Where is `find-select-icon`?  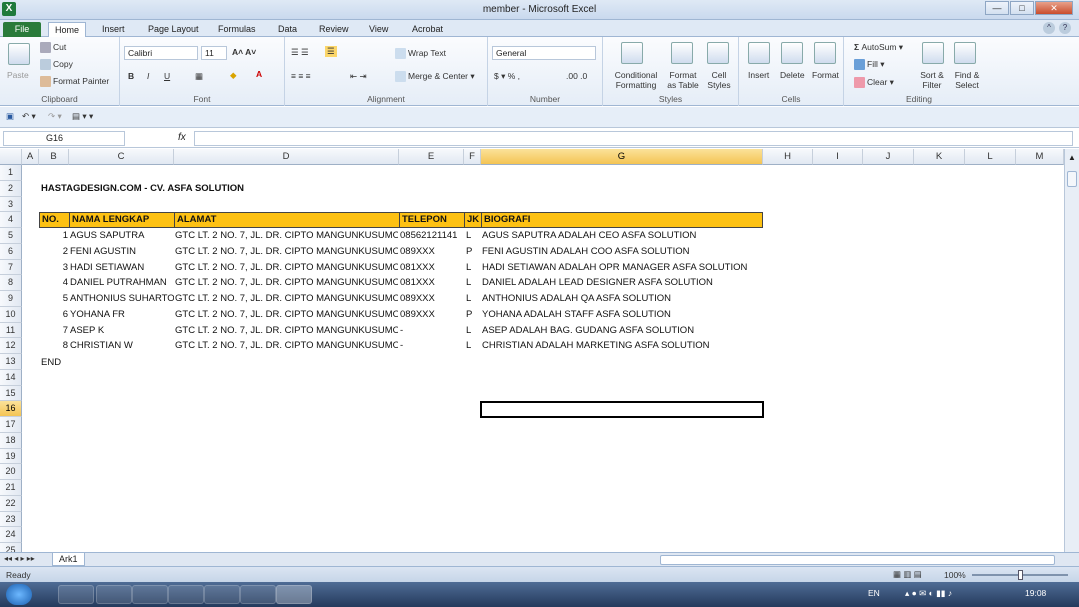 find-select-icon is located at coordinates (965, 53).